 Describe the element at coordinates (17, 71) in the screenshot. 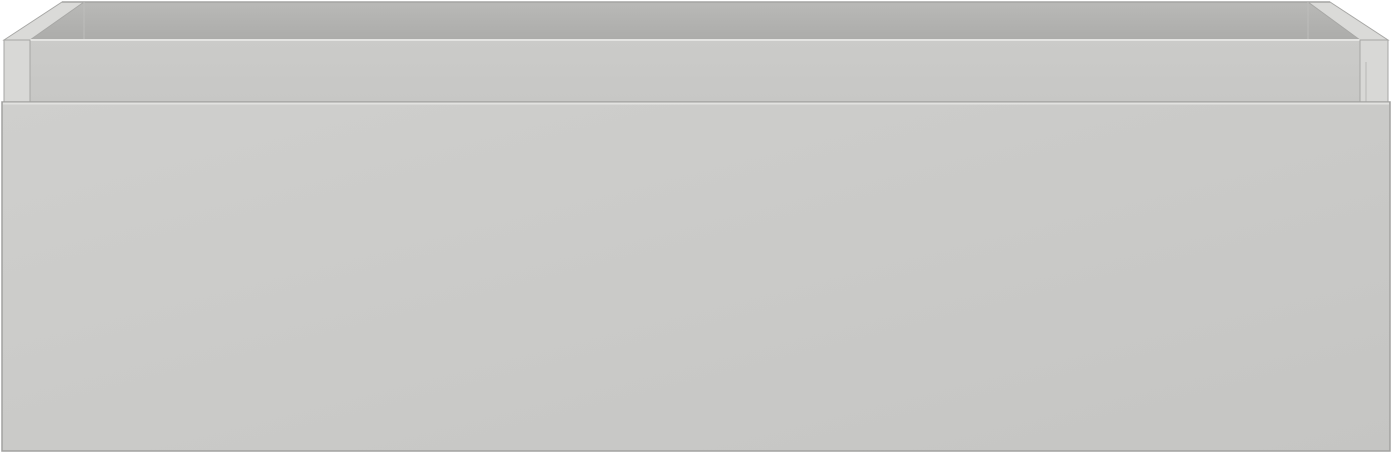

I see `drawer-left-side` at that location.